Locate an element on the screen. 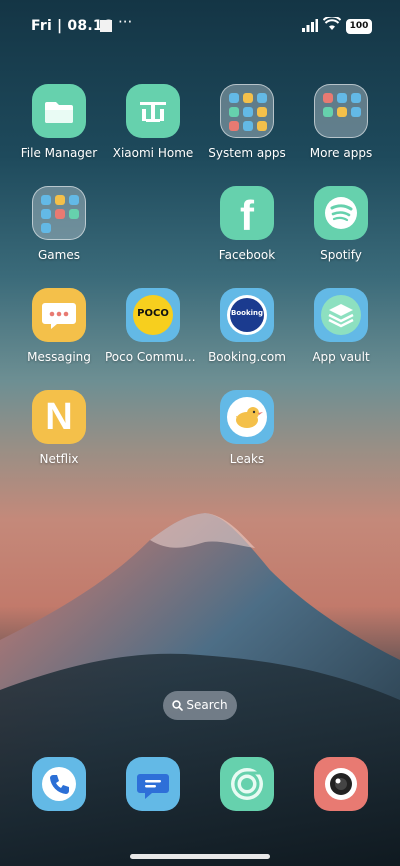 This screenshot has width=400, height=866. app-label: App vault is located at coordinates (341, 357).